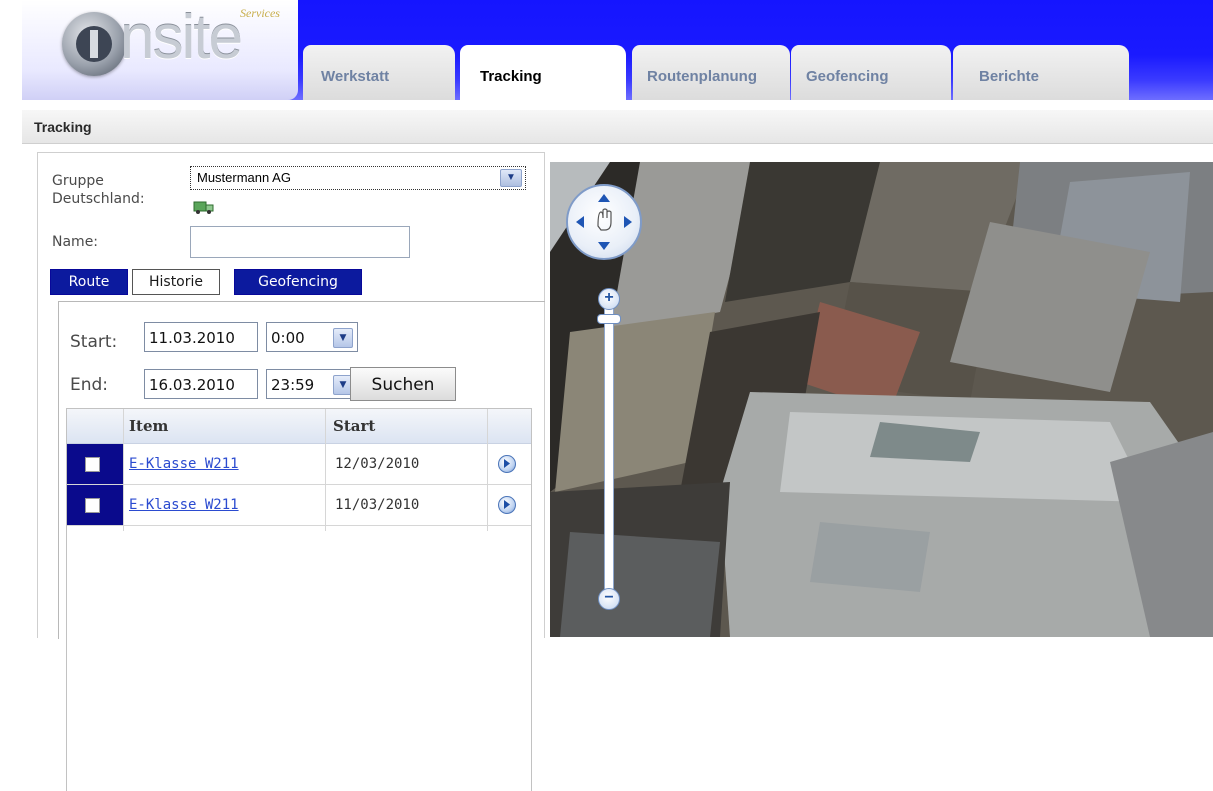 The image size is (1213, 791). What do you see at coordinates (355, 76) in the screenshot?
I see `tab-label: Werkstatt` at bounding box center [355, 76].